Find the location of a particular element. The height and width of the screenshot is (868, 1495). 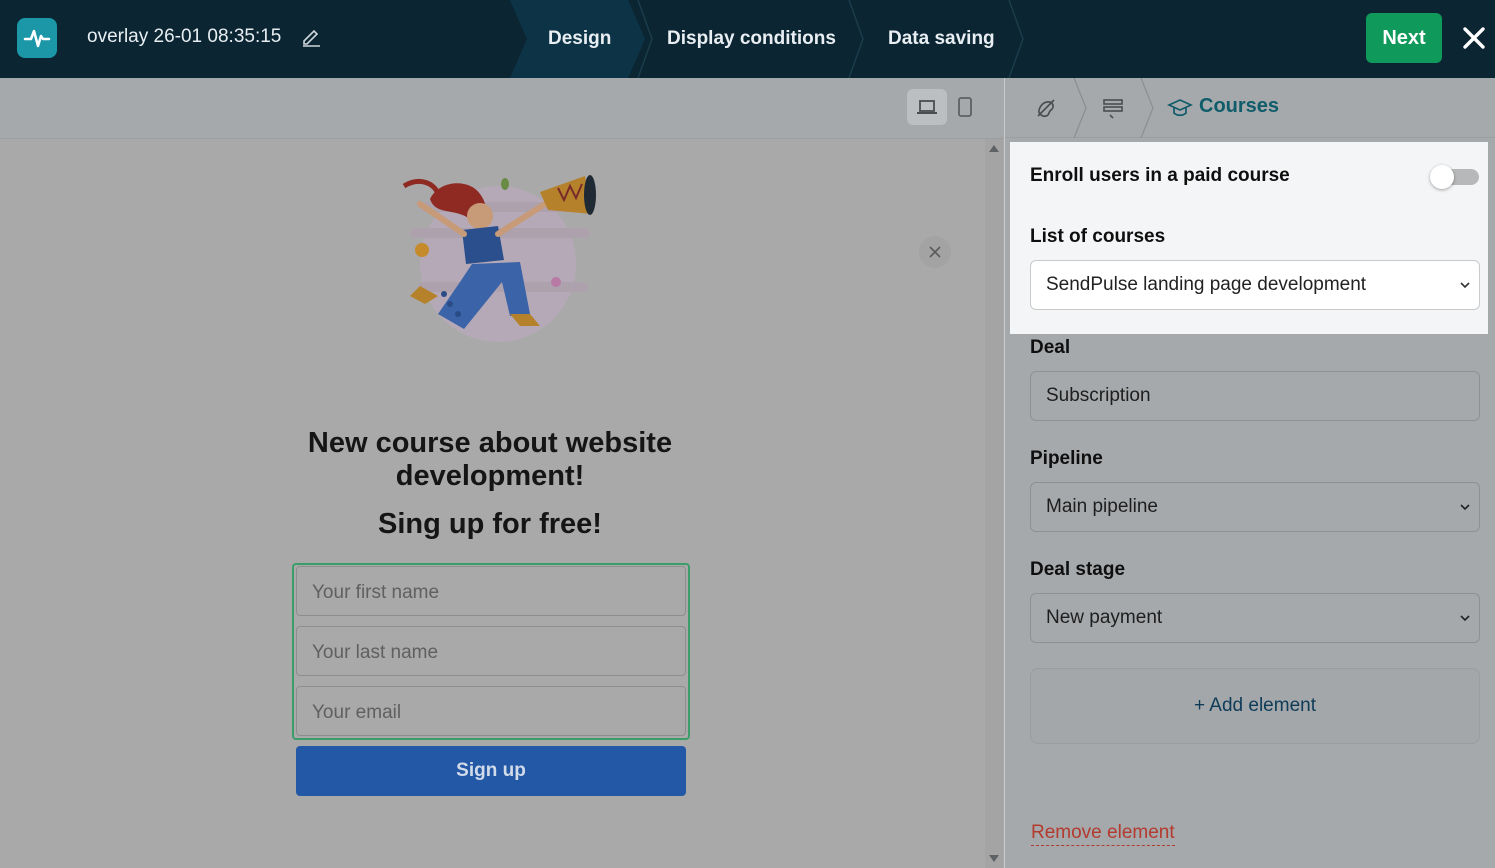

popup-heading: New course about website development! is located at coordinates (490, 459).